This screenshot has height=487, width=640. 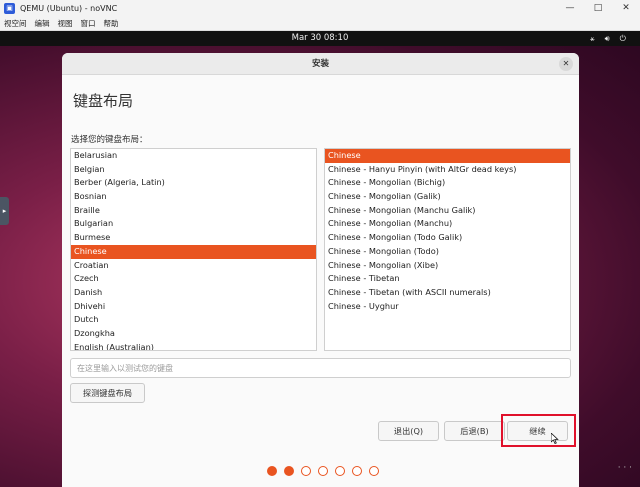 What do you see at coordinates (193, 170) in the screenshot?
I see `list-item: Belgian` at bounding box center [193, 170].